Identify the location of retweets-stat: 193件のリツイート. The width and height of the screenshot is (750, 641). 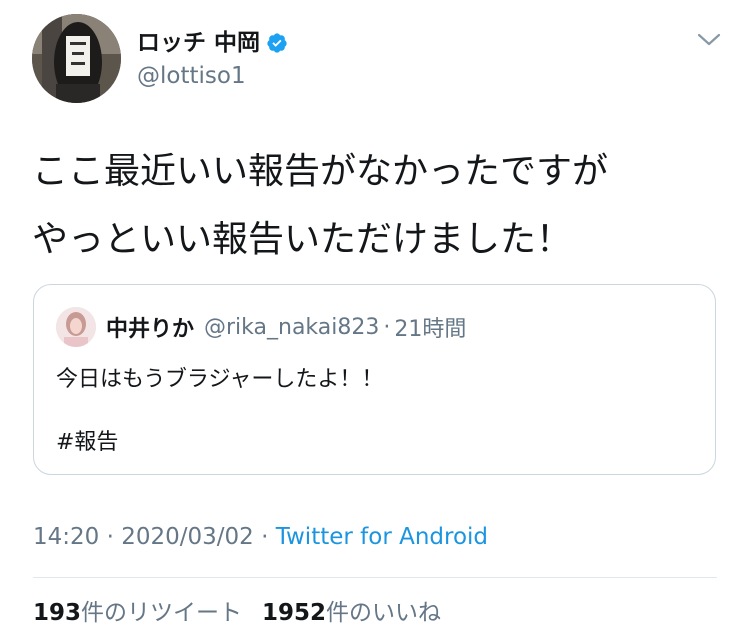
(137, 613).